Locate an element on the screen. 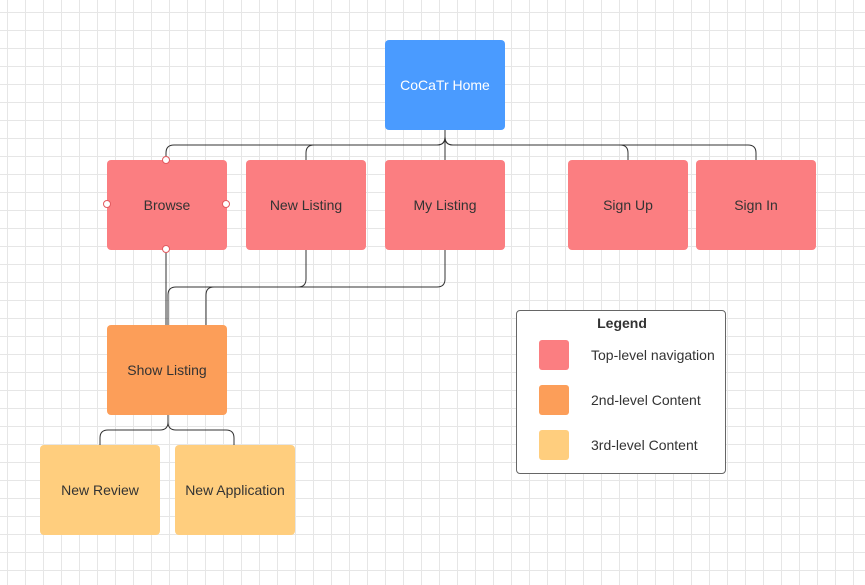 This screenshot has height=585, width=865. legend-label-top-level: Top-level navigation is located at coordinates (653, 355).